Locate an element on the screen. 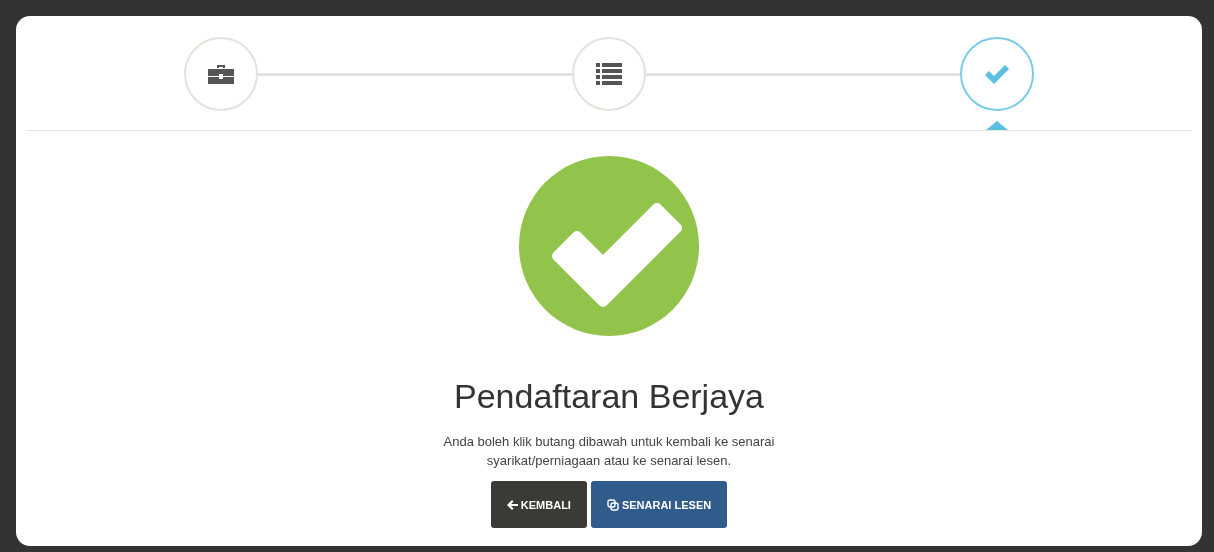 This screenshot has height=552, width=1214. checkmark-icon is located at coordinates (997, 74).